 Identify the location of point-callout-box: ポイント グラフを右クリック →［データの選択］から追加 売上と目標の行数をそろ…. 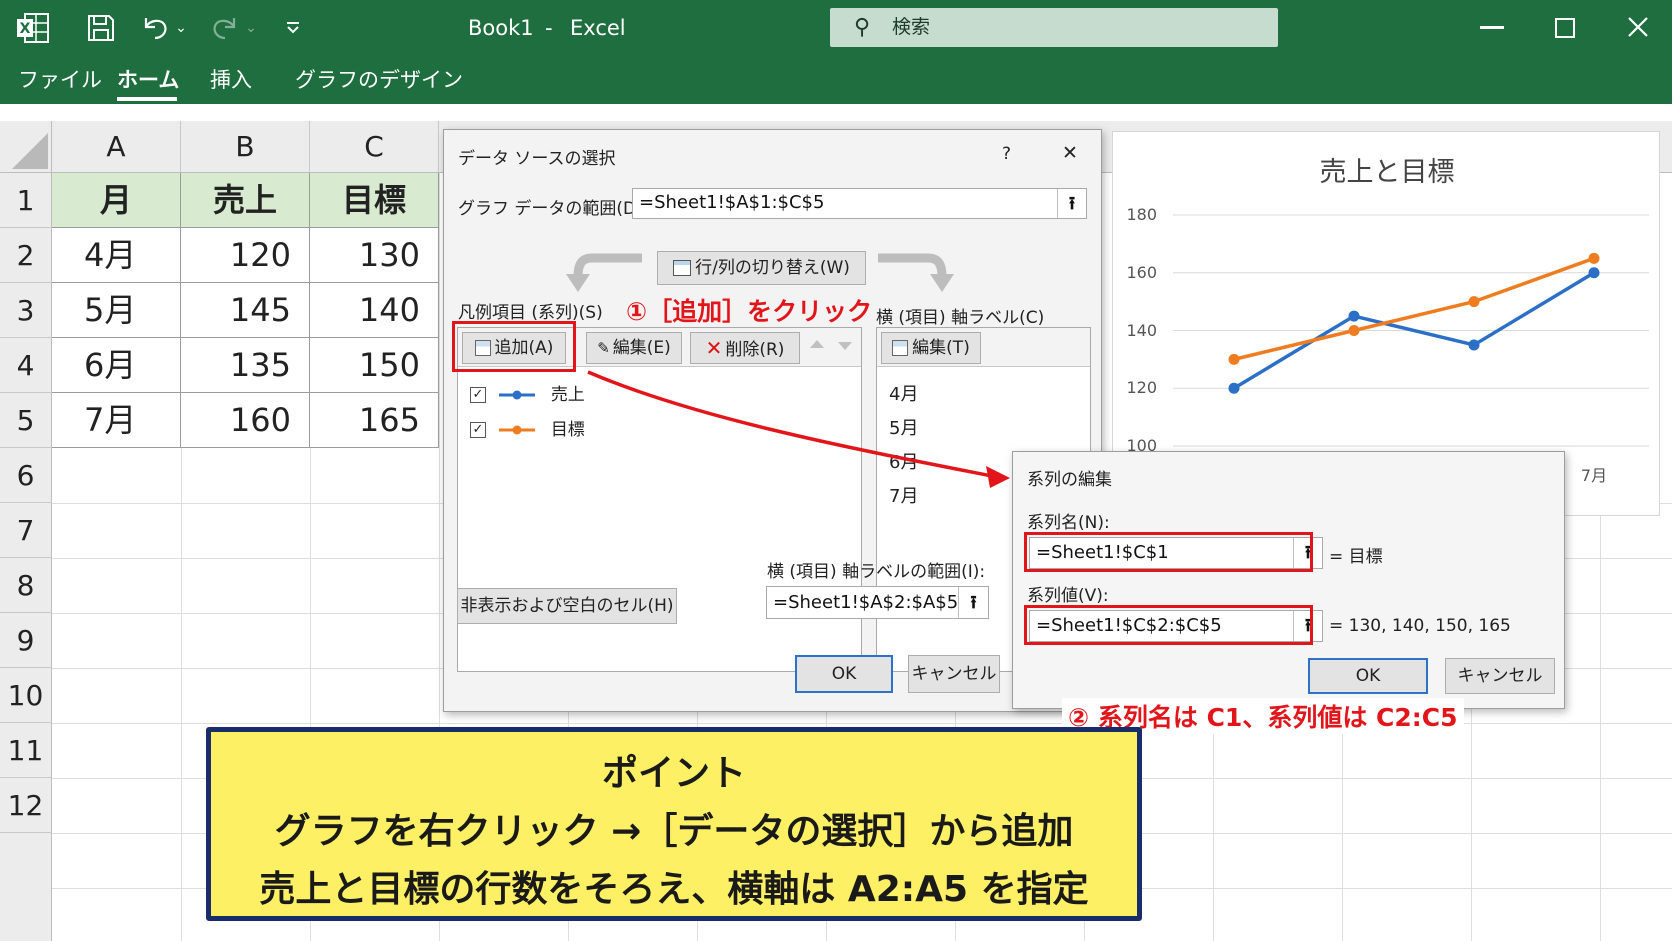
(674, 824).